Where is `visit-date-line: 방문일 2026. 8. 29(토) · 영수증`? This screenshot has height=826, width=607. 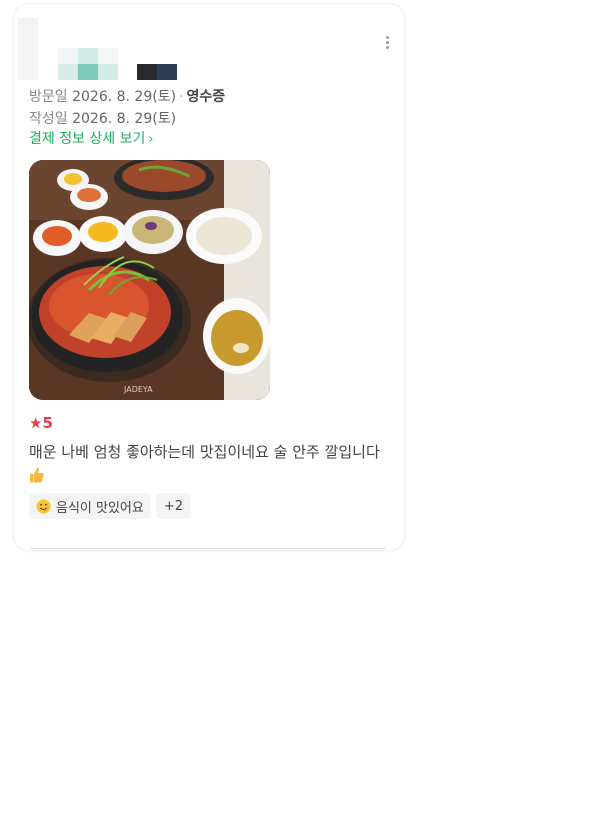
visit-date-line: 방문일 2026. 8. 29(토) · 영수증 is located at coordinates (127, 96).